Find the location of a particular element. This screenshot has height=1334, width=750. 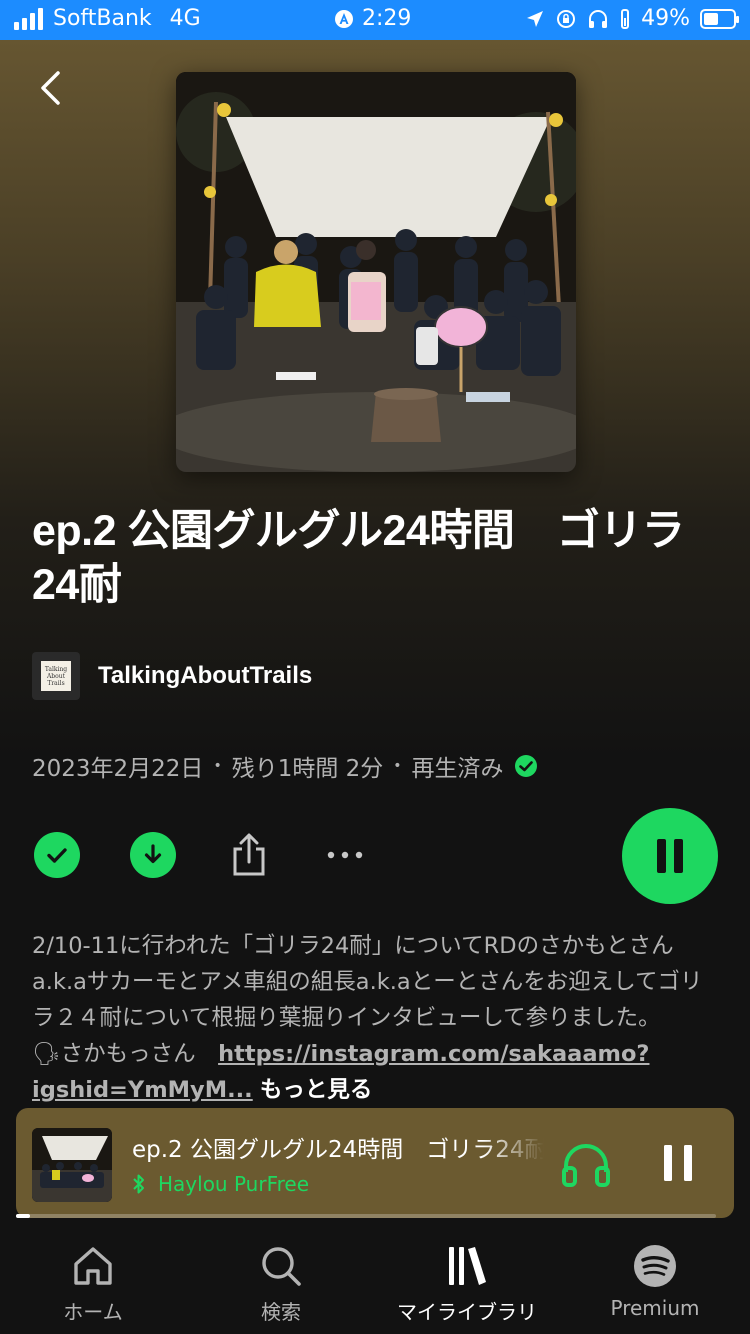

check-icon is located at coordinates (57, 855).